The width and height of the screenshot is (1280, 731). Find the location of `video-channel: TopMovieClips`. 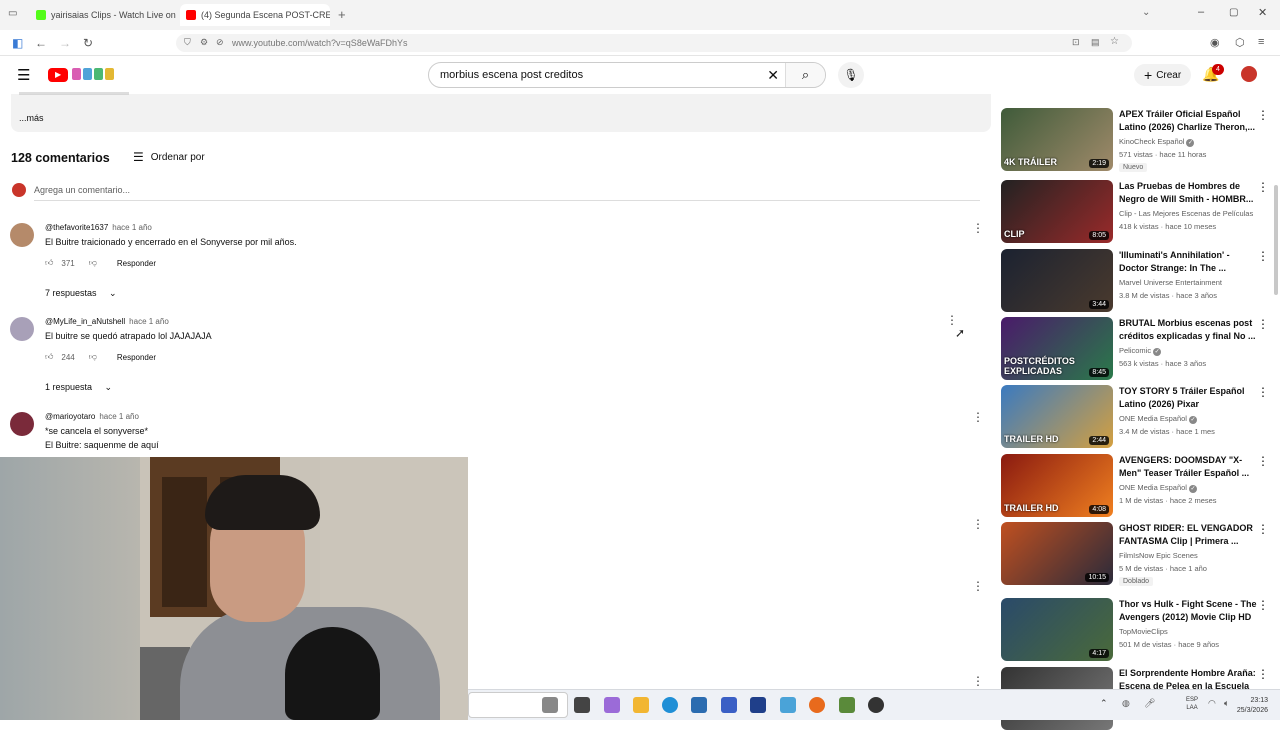

video-channel: TopMovieClips is located at coordinates (1189, 631).